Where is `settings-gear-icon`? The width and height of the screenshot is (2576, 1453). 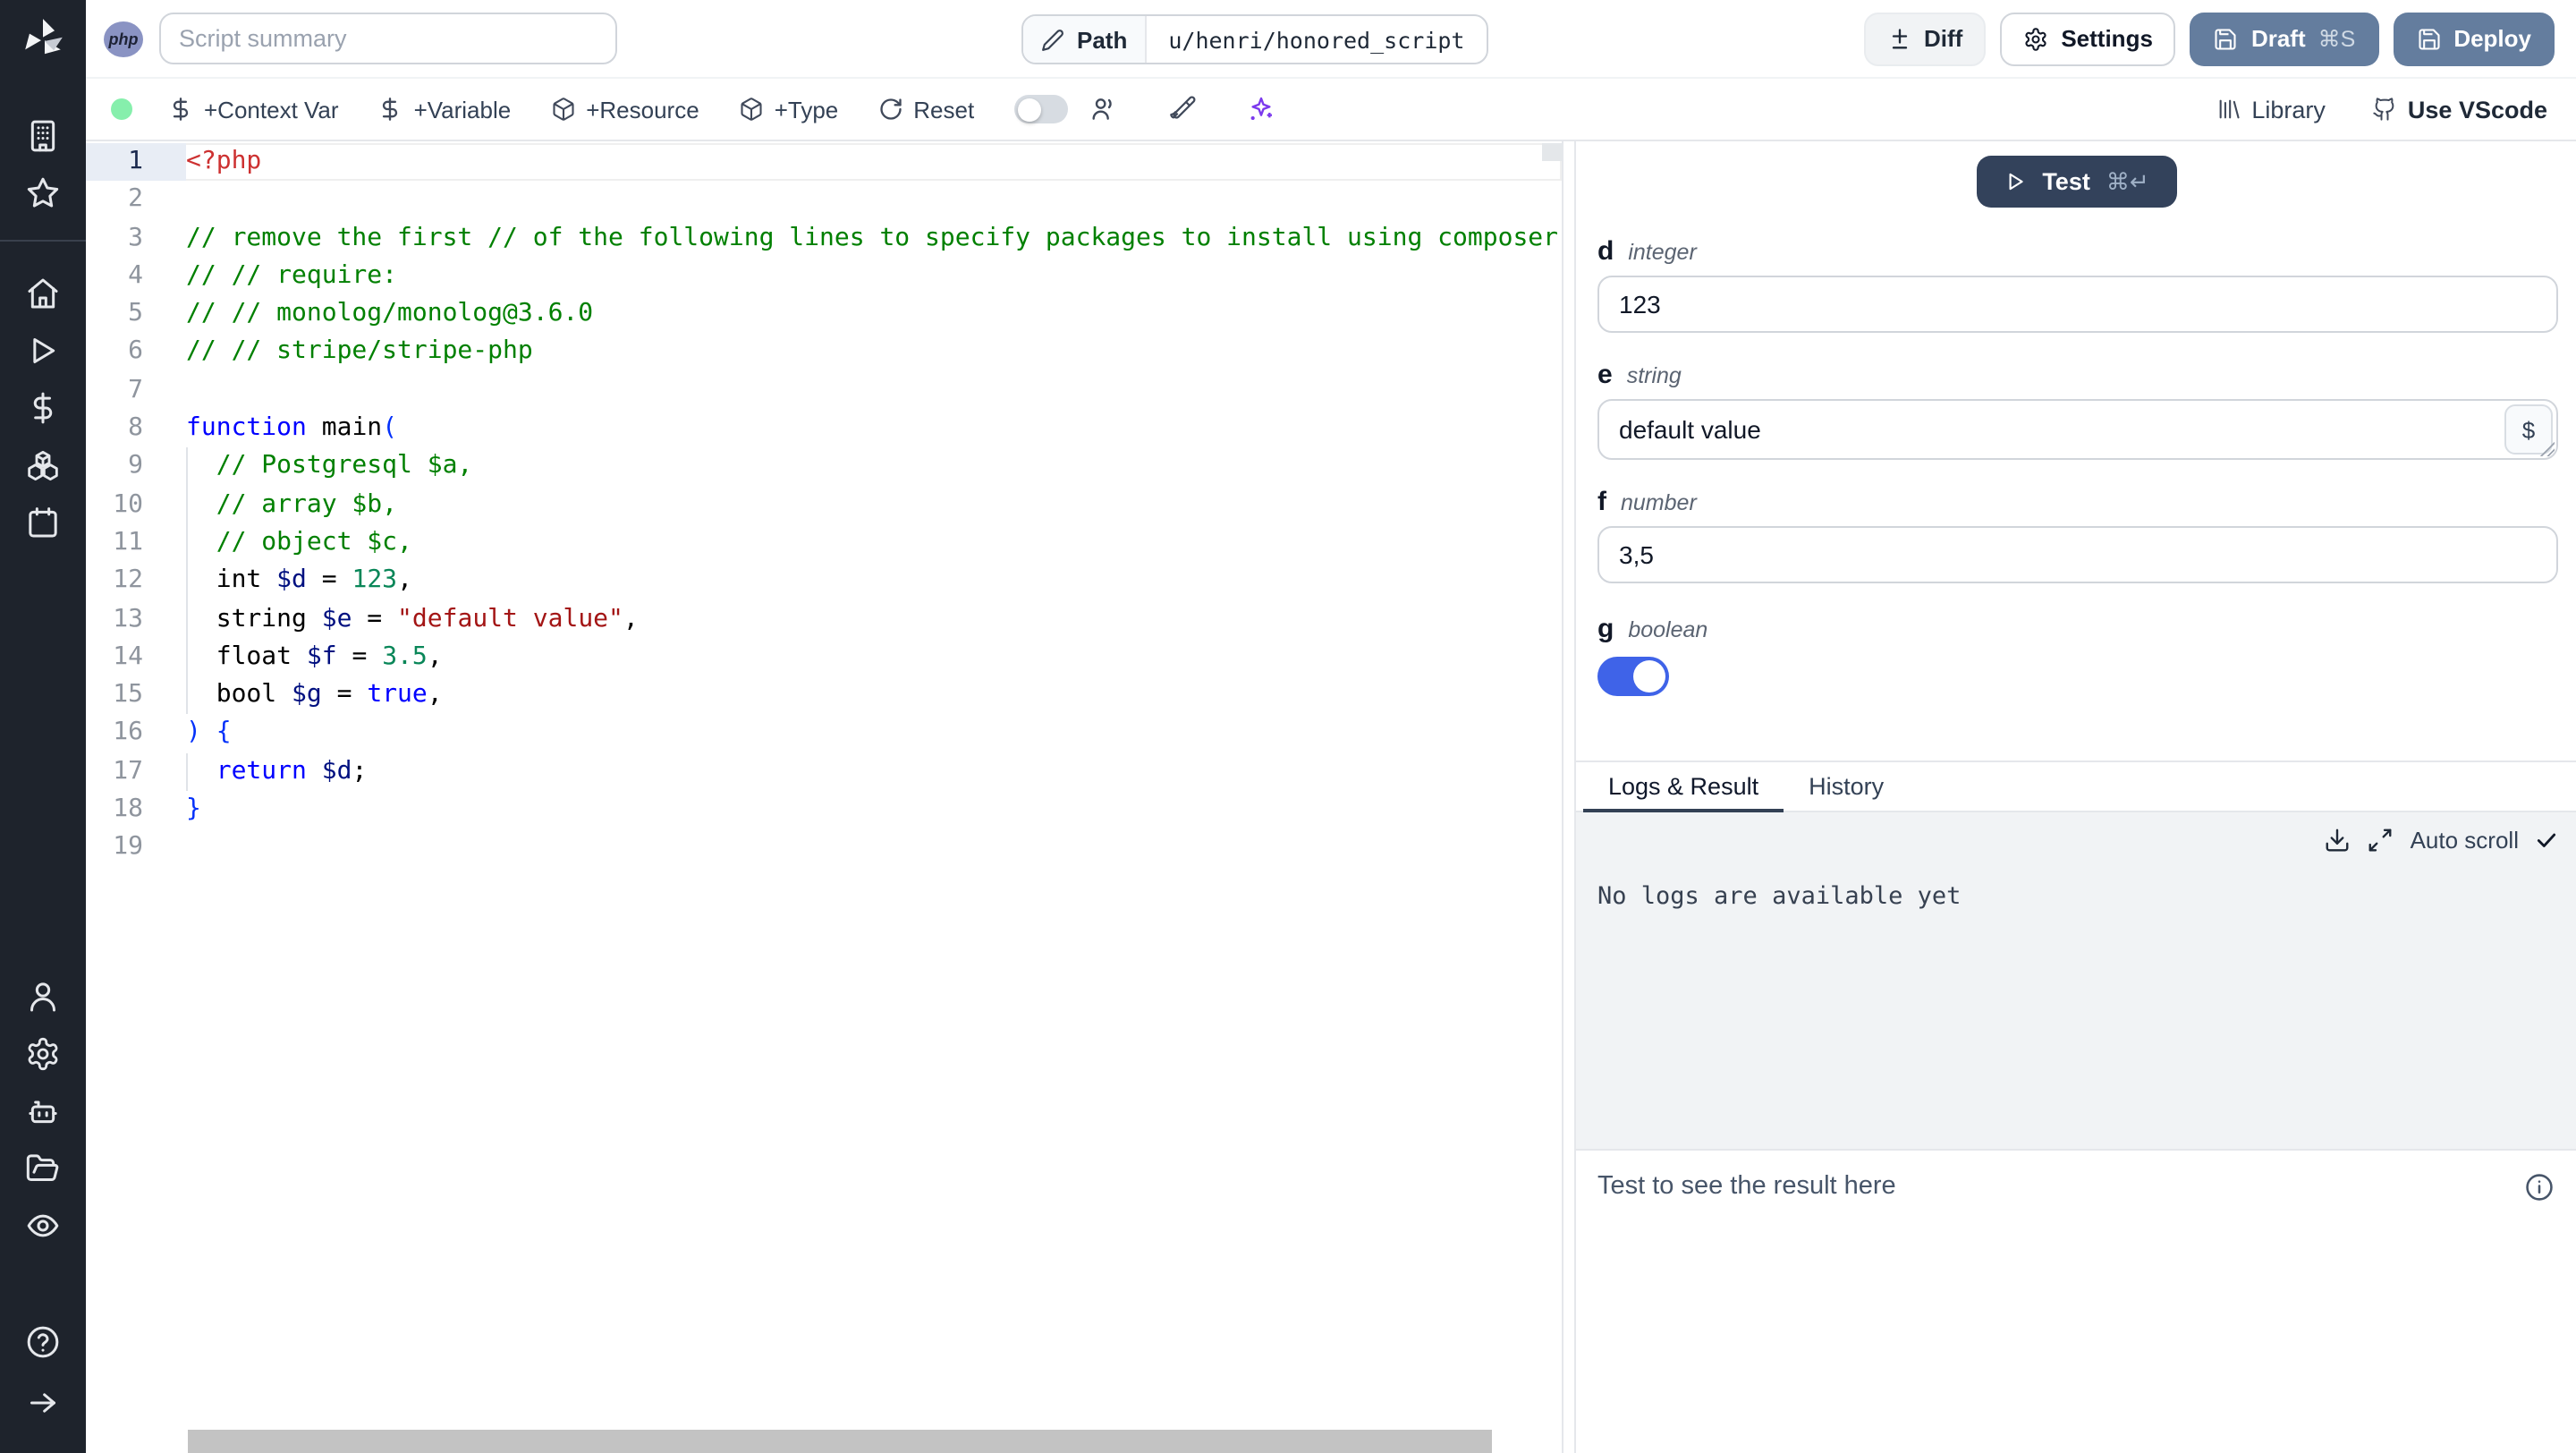
settings-gear-icon is located at coordinates (43, 1054).